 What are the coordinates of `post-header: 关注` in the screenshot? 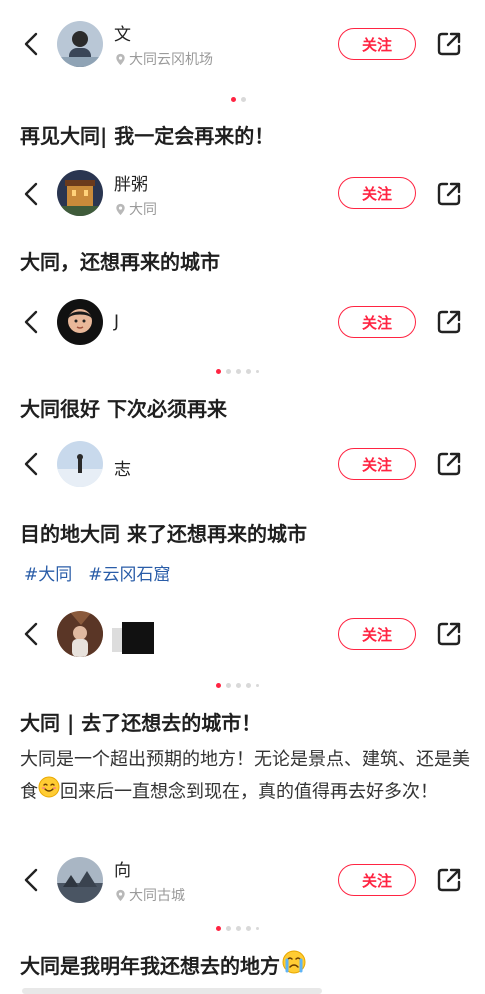 It's located at (242, 634).